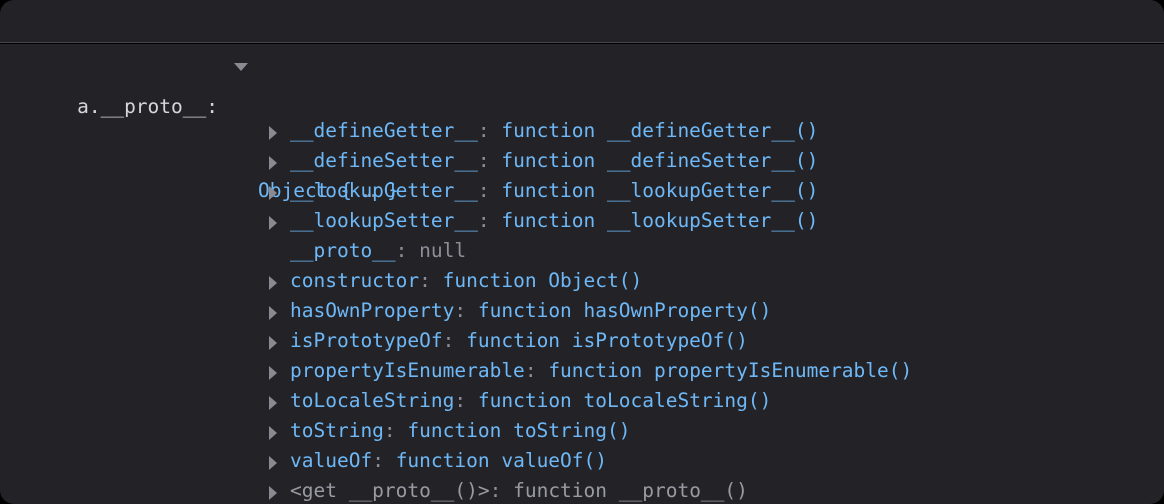  Describe the element at coordinates (624, 310) in the screenshot. I see `property-value: function hasOwnProperty()` at that location.